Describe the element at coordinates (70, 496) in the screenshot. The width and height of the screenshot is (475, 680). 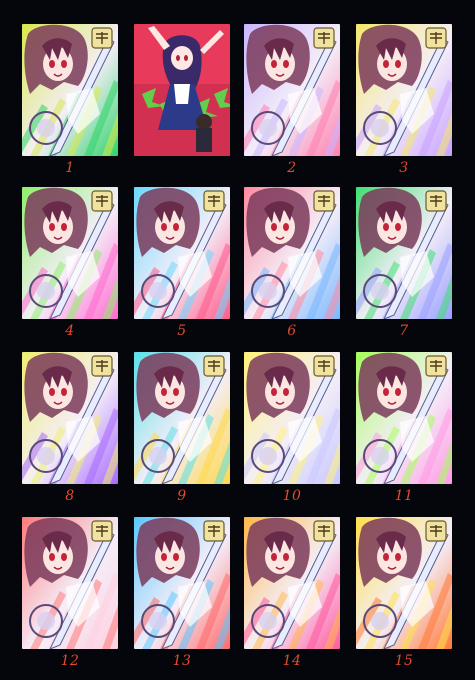
I see `variant-number-label: 8` at that location.